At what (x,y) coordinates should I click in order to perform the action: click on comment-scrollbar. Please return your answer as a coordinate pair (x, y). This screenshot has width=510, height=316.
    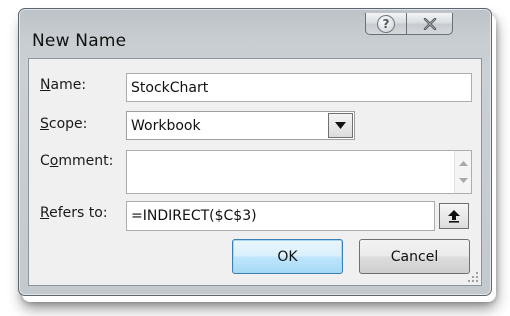
    Looking at the image, I should click on (462, 172).